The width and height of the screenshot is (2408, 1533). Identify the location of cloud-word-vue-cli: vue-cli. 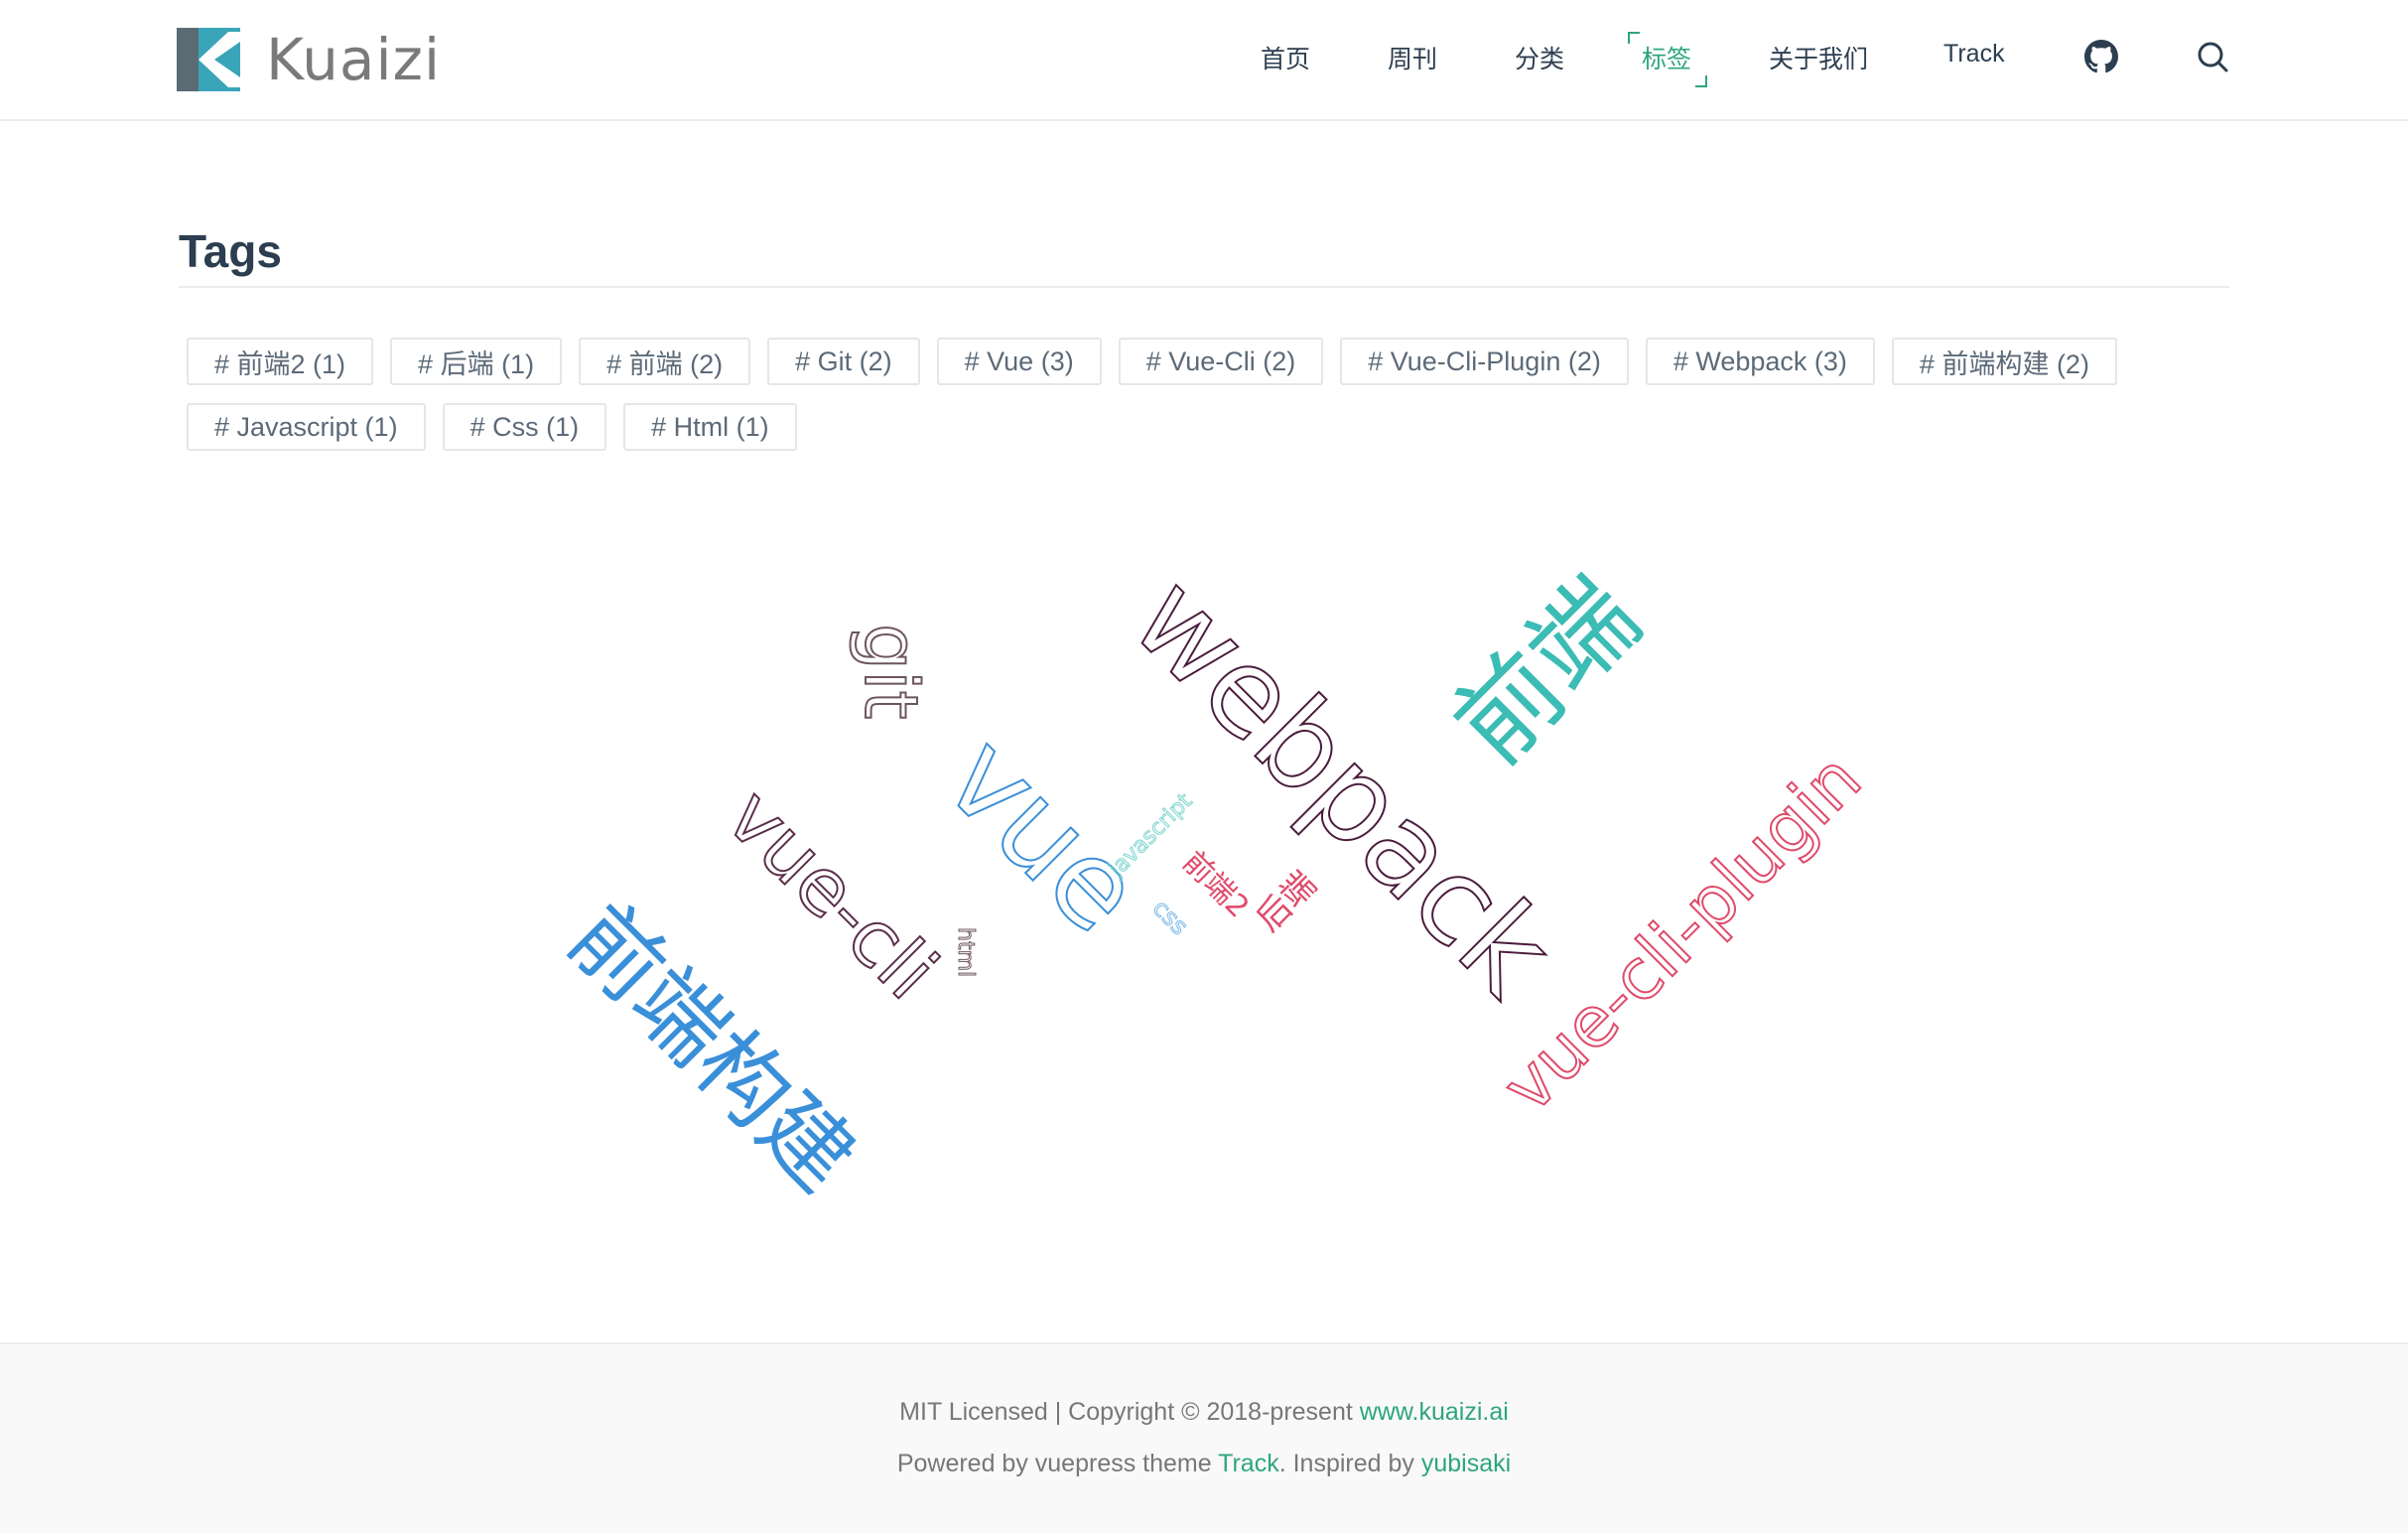
(832, 894).